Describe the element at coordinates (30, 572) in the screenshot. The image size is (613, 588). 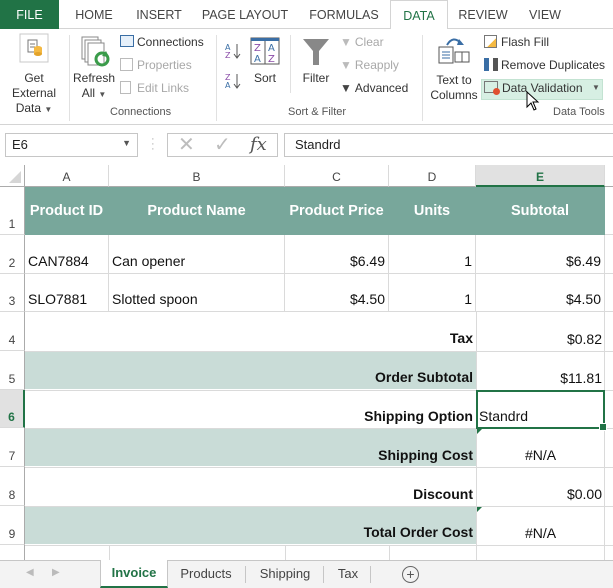
I see `scroll-sheets-left-icon: ◀` at that location.